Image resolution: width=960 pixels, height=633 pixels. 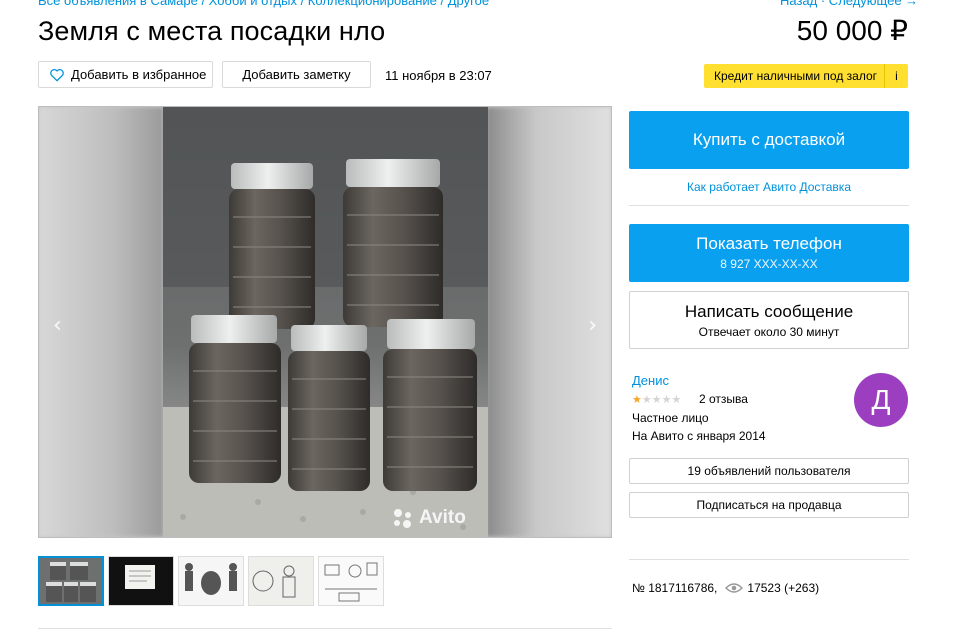 What do you see at coordinates (442, 517) in the screenshot?
I see `watermark-text: Avito` at bounding box center [442, 517].